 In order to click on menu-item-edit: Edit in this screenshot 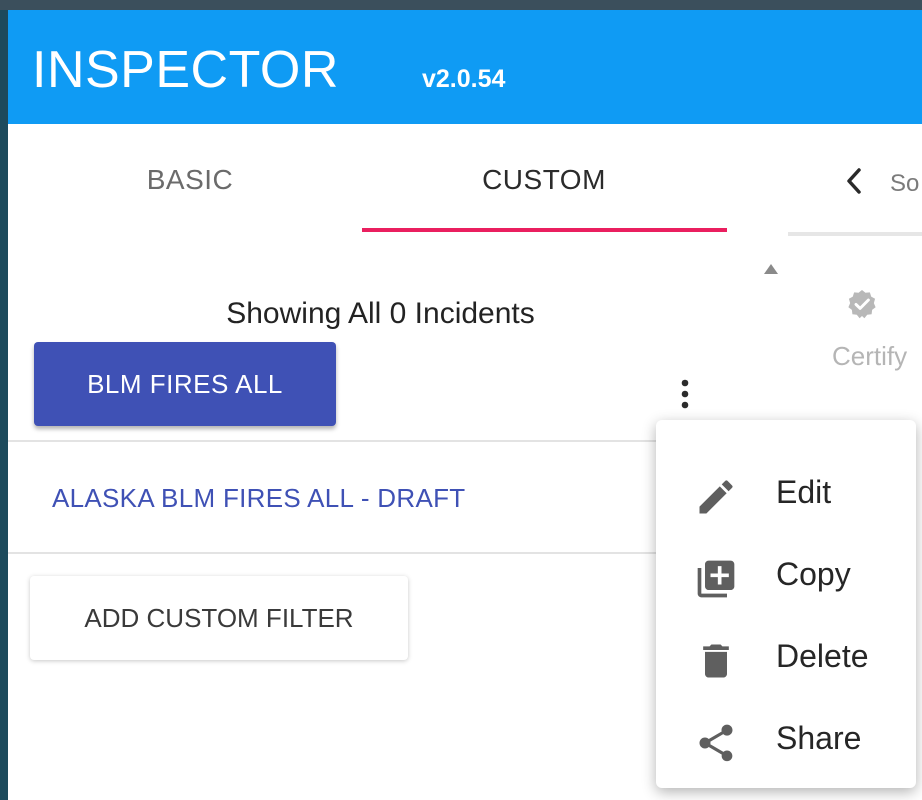, I will do `click(786, 489)`.